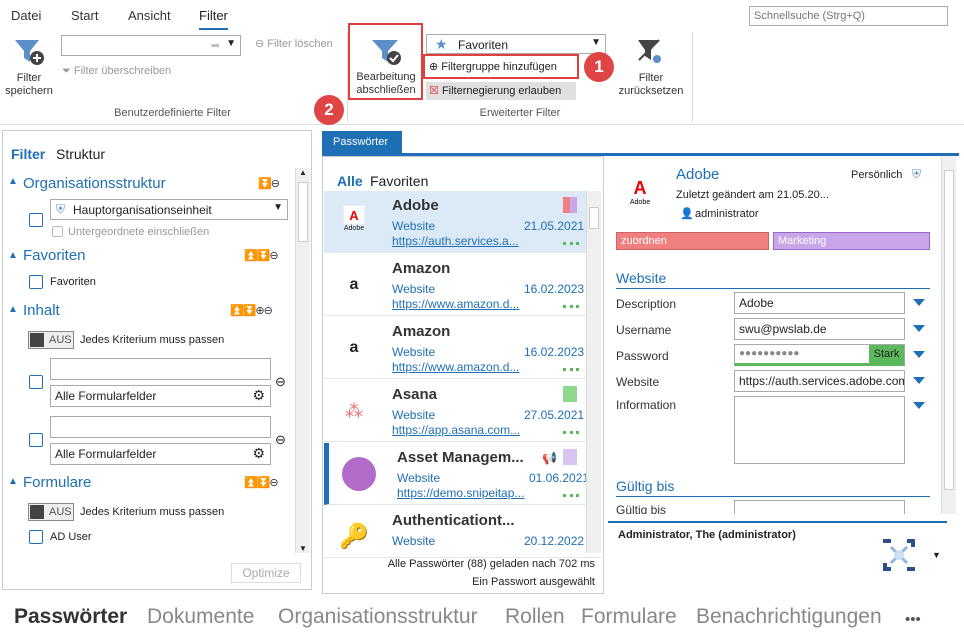 This screenshot has height=638, width=964. What do you see at coordinates (303, 172) in the screenshot?
I see `scroll-up-icon: ▲` at bounding box center [303, 172].